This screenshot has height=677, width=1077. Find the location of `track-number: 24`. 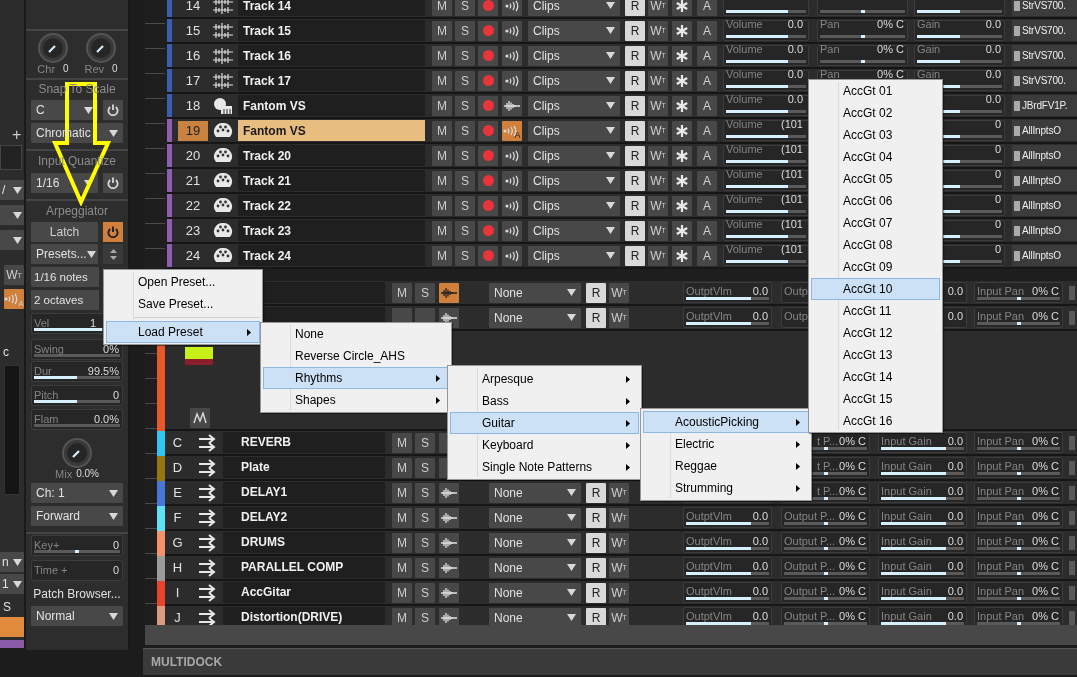

track-number: 24 is located at coordinates (193, 256).